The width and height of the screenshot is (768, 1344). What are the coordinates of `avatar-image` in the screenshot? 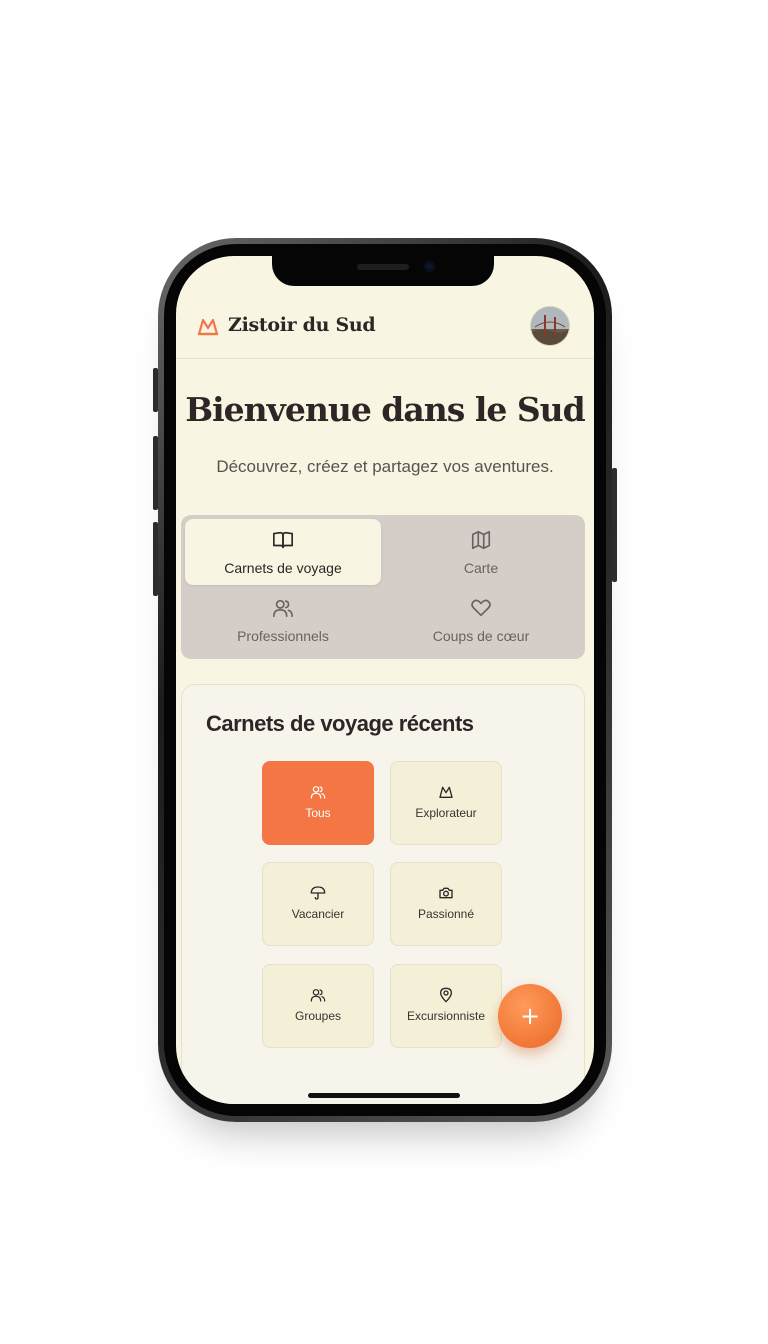 It's located at (550, 326).